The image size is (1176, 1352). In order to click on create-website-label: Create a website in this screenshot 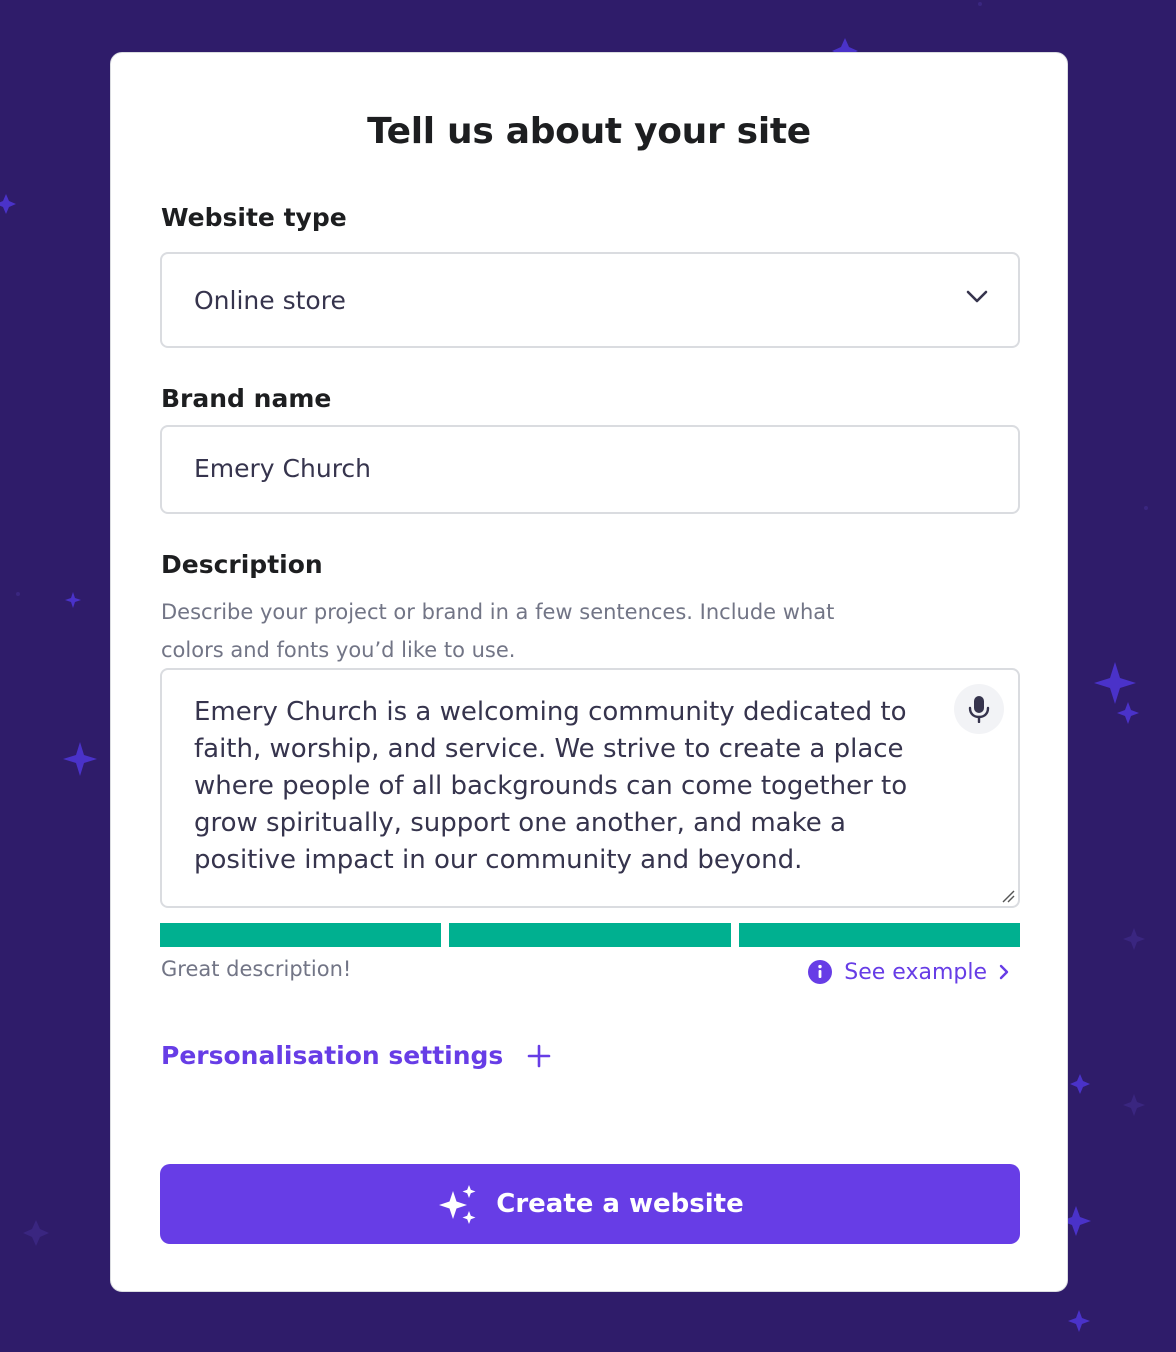, I will do `click(620, 1204)`.